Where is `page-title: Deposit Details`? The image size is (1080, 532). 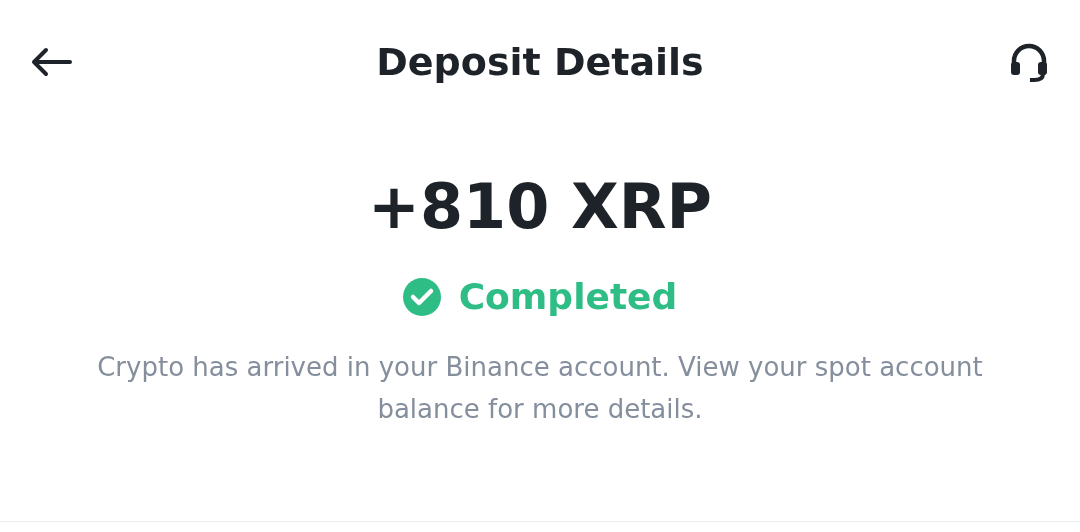 page-title: Deposit Details is located at coordinates (540, 62).